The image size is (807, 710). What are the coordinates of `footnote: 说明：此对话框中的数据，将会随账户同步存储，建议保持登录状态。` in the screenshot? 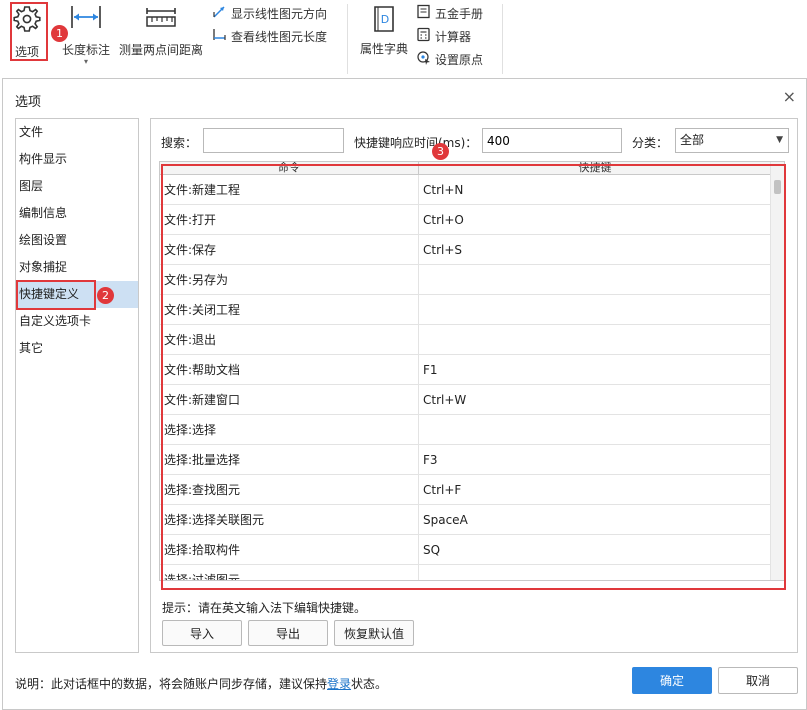 It's located at (201, 683).